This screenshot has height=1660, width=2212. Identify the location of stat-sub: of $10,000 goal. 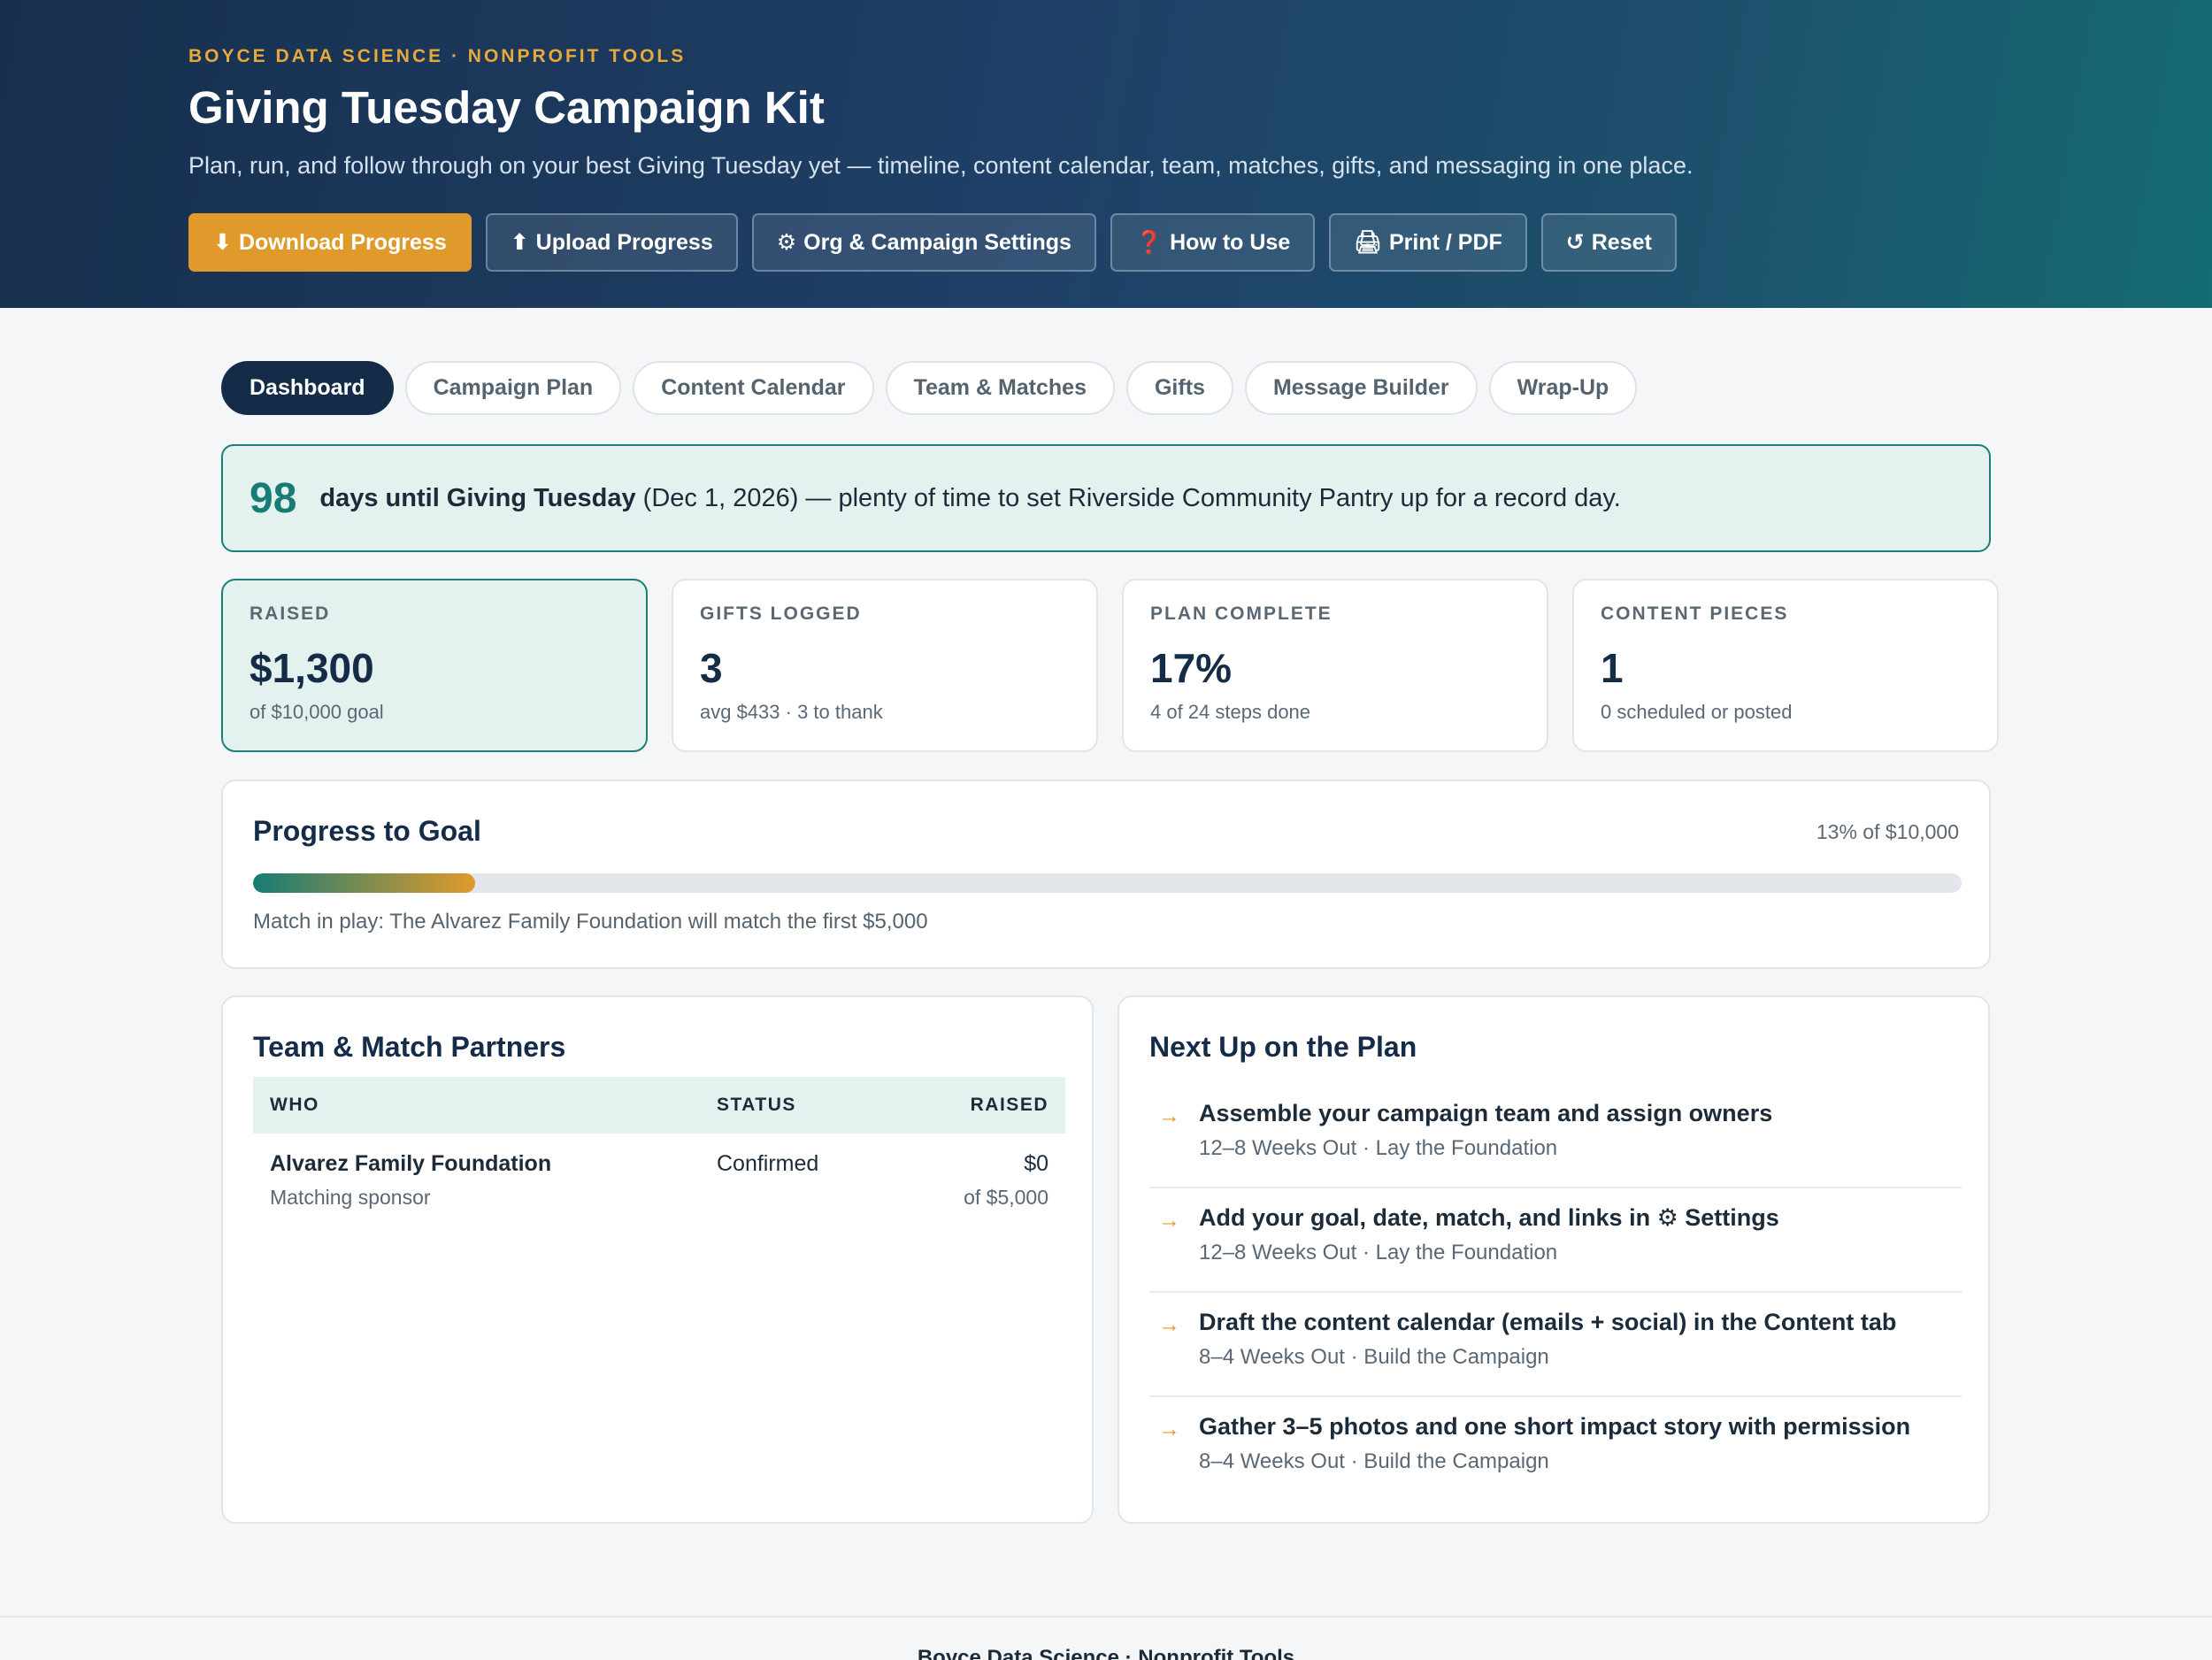
(317, 712).